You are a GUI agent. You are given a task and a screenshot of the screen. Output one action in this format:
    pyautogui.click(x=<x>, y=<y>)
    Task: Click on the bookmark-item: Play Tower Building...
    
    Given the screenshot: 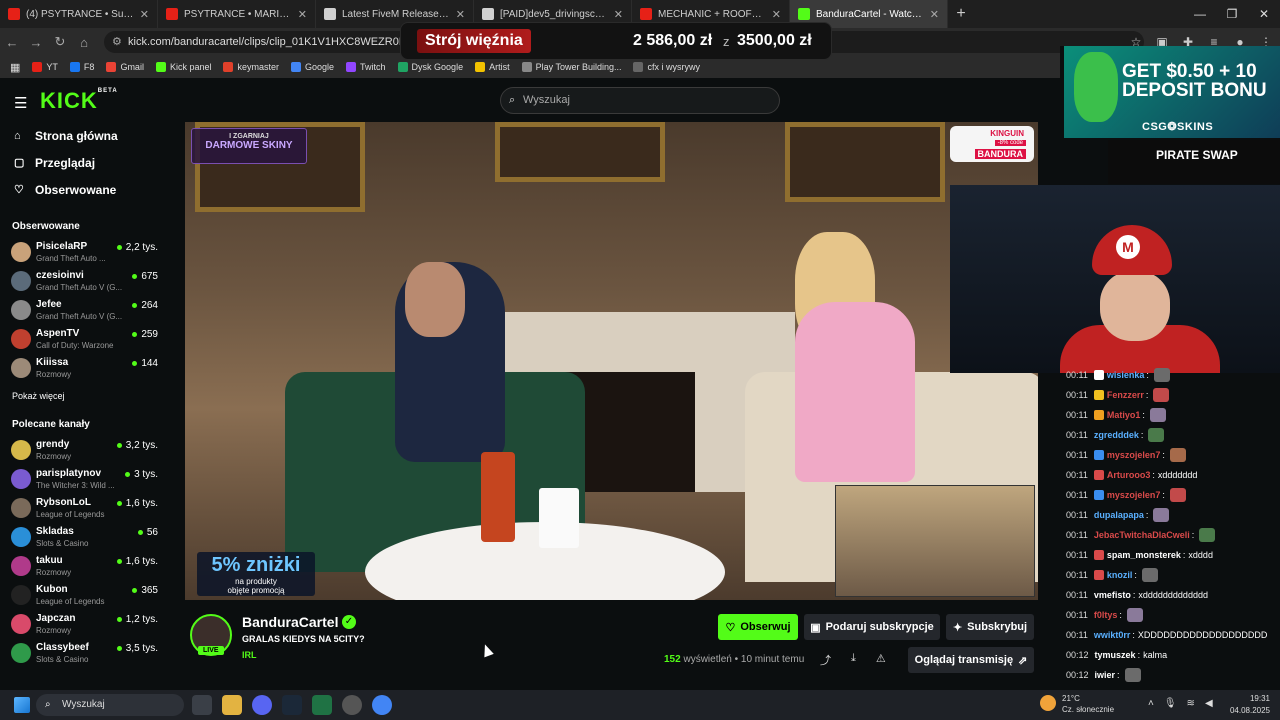 What is the action you would take?
    pyautogui.click(x=571, y=67)
    